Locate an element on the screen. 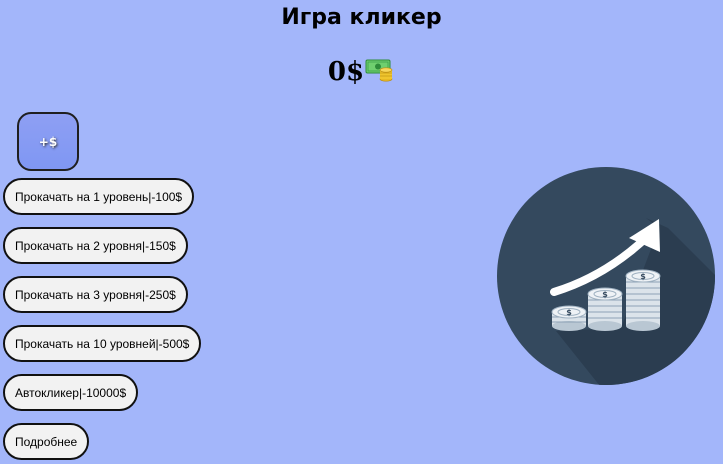  upgrade-level-2-button: Прокачать на 2 уровня|-150$ is located at coordinates (95, 245).